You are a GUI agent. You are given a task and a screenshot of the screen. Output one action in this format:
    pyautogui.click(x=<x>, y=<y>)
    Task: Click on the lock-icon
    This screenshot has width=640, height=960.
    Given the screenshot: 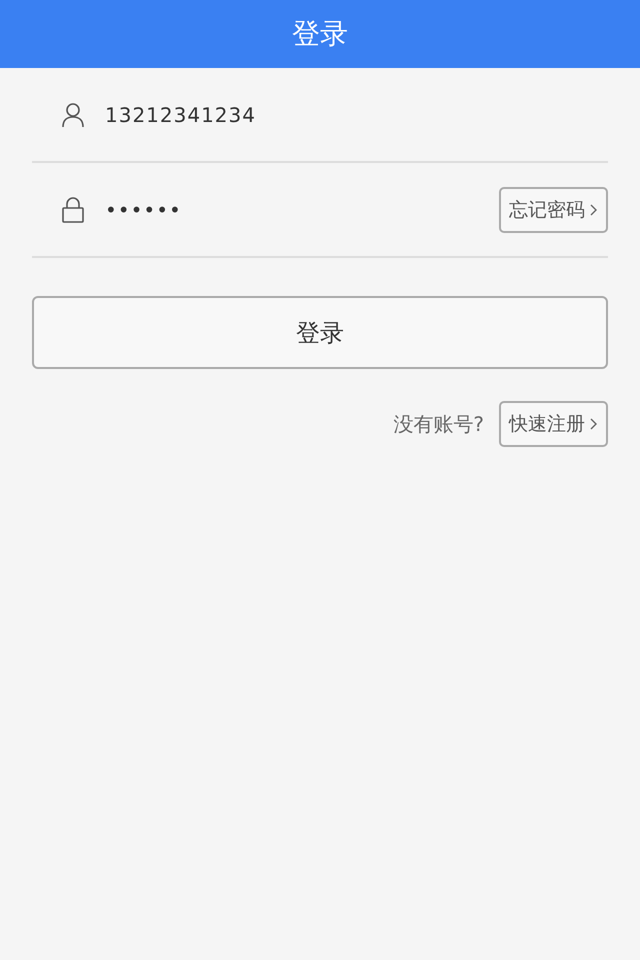 What is the action you would take?
    pyautogui.click(x=73, y=209)
    